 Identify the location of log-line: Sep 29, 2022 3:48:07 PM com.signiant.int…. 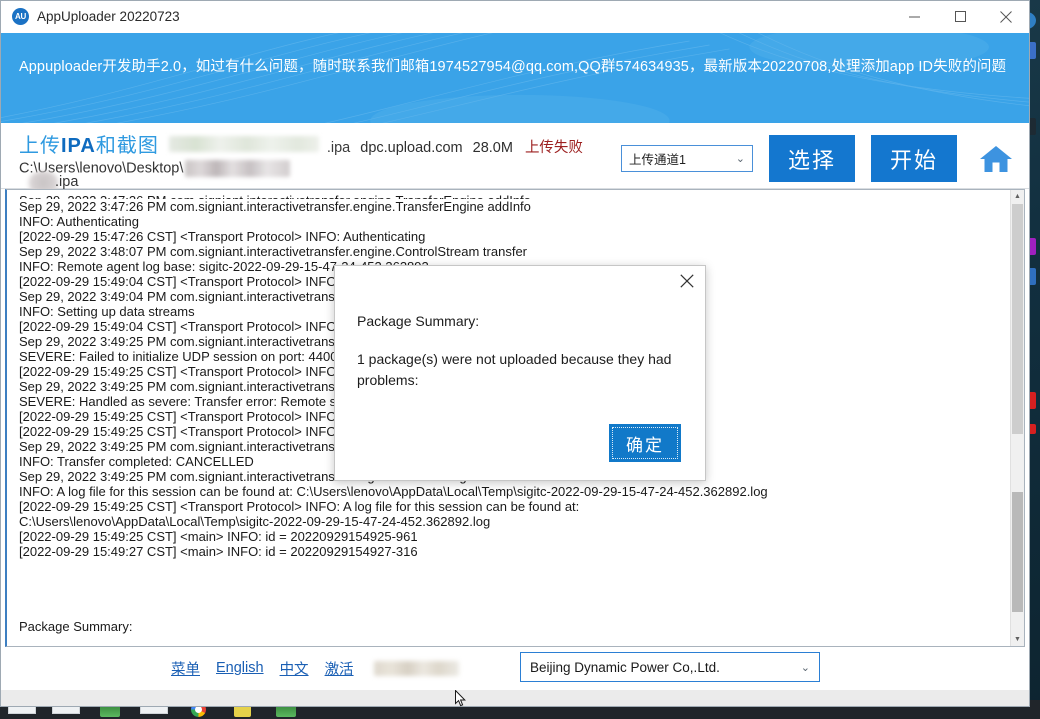
(273, 251).